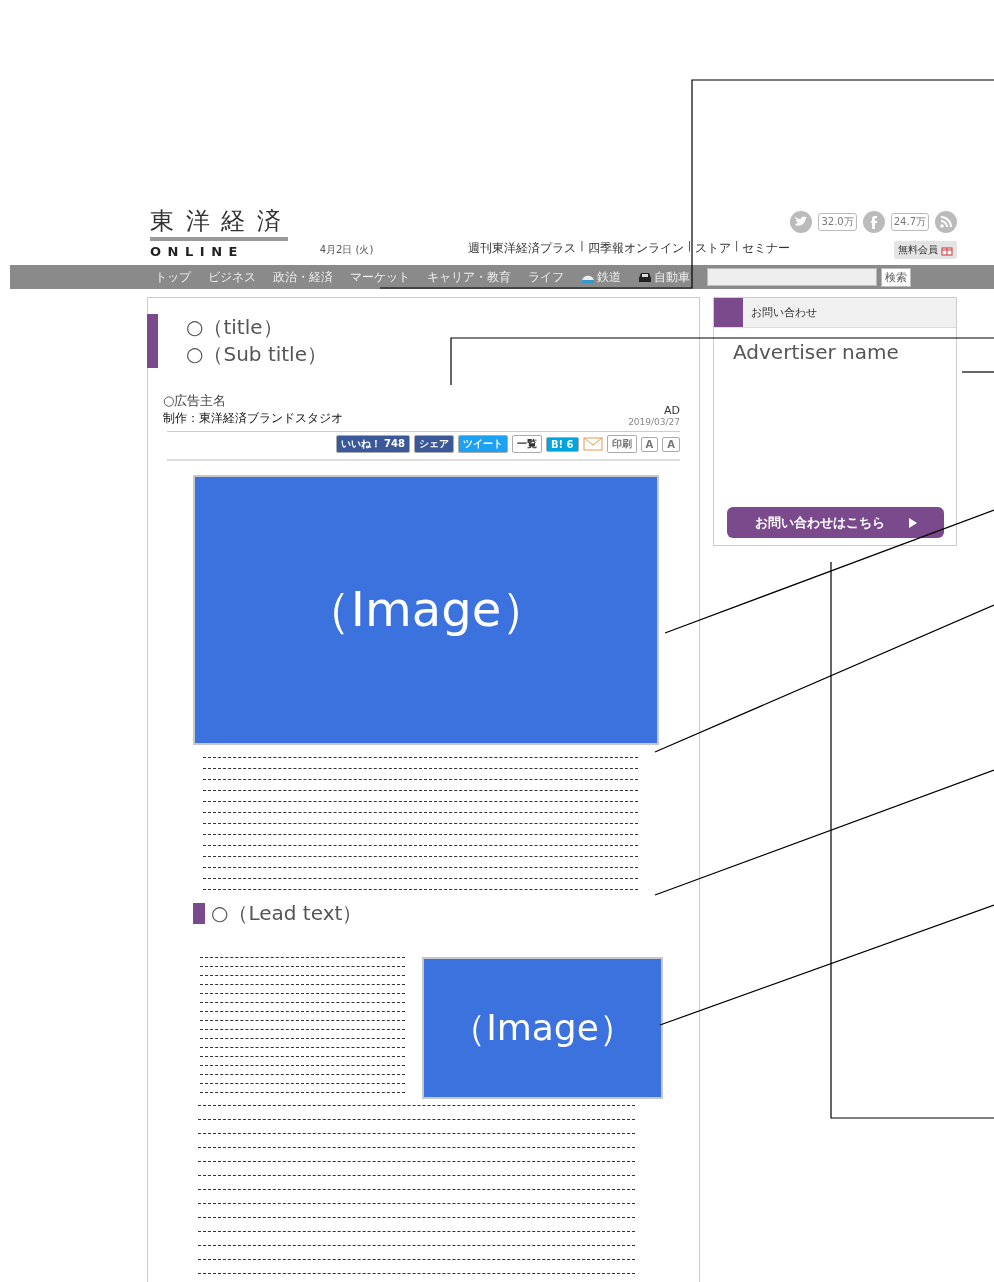 This screenshot has width=994, height=1282. Describe the element at coordinates (635, 248) in the screenshot. I see `header-link: 四季報オンライン` at that location.